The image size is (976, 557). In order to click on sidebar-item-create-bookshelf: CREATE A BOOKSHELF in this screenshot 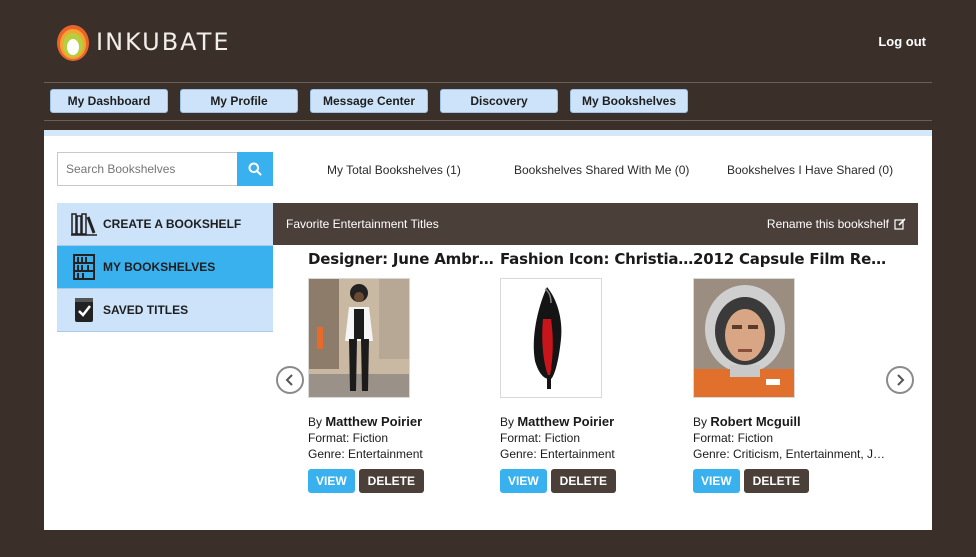, I will do `click(165, 224)`.